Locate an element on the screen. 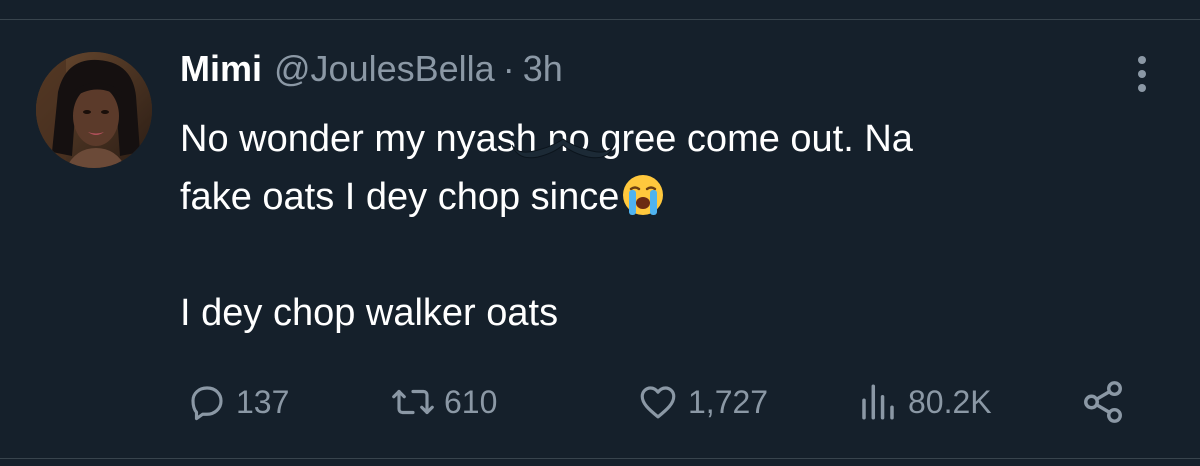 The height and width of the screenshot is (466, 1200). share-icon is located at coordinates (1103, 402).